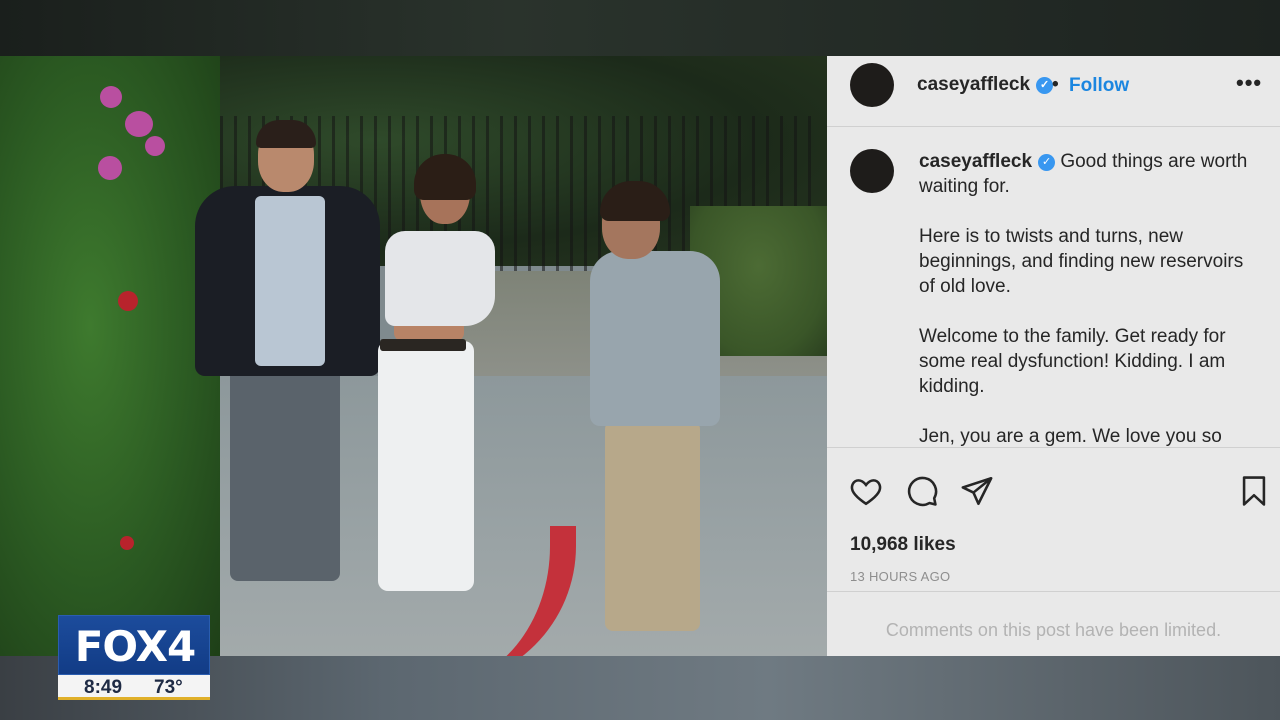 The width and height of the screenshot is (1280, 720). I want to click on woman-belt, so click(423, 345).